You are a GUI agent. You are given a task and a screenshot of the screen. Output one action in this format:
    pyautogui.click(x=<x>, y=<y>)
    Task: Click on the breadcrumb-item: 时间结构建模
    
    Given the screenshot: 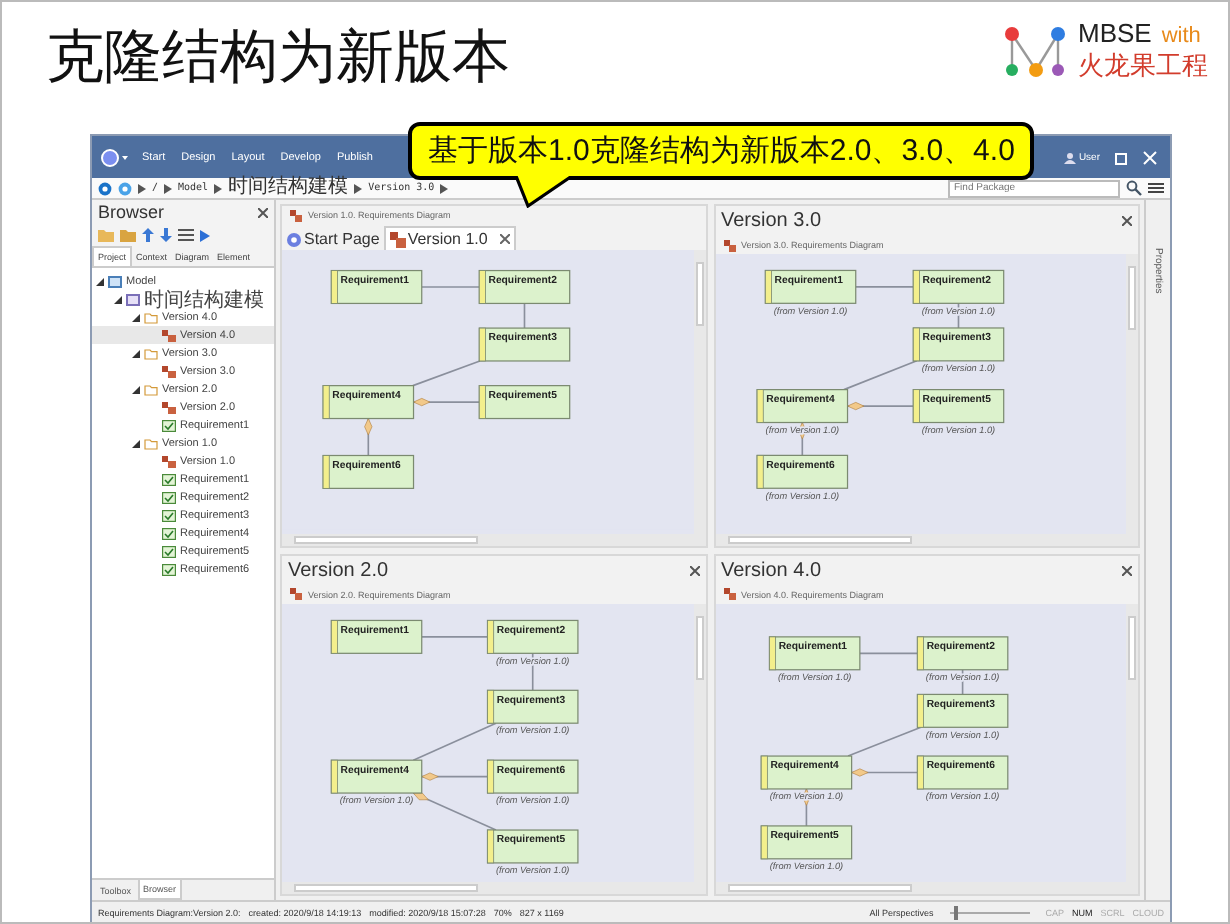 What is the action you would take?
    pyautogui.click(x=288, y=188)
    